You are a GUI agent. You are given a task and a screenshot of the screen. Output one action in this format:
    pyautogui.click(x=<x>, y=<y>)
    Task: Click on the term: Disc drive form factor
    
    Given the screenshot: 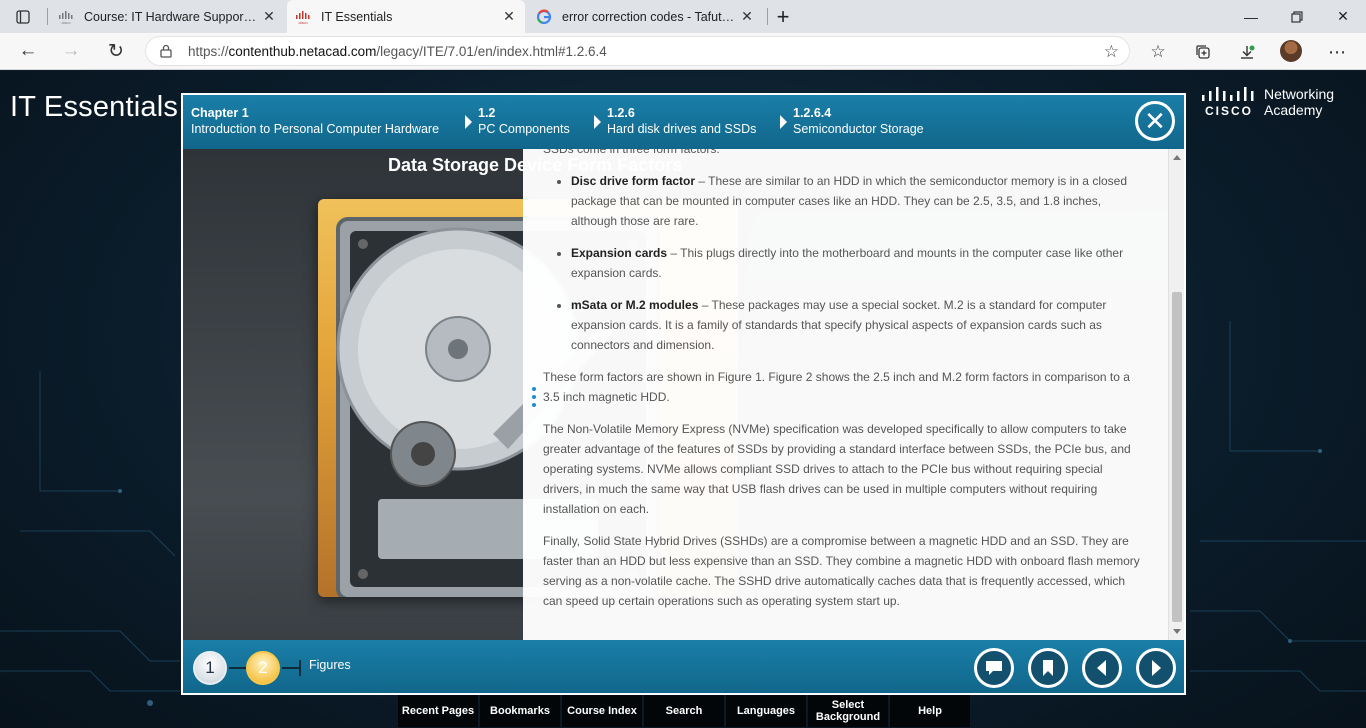 What is the action you would take?
    pyautogui.click(x=633, y=181)
    